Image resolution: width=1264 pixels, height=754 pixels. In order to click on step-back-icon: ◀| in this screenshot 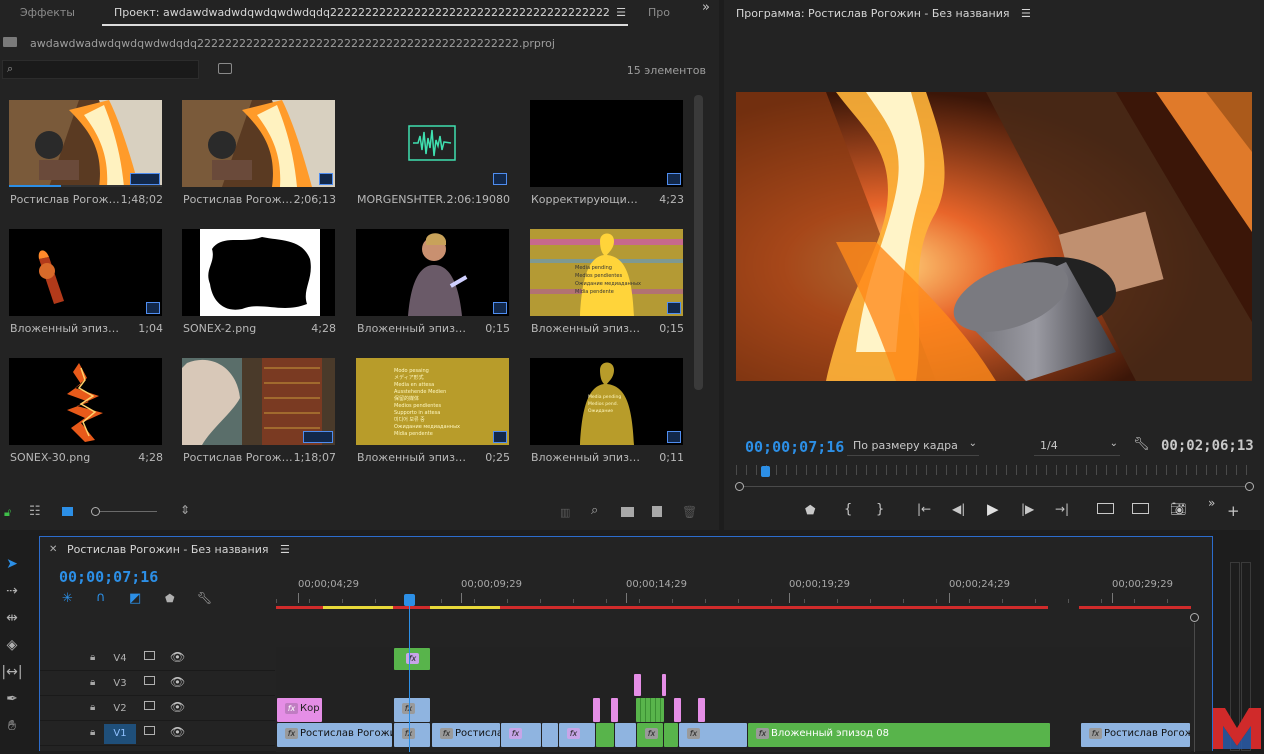, I will do `click(958, 509)`.